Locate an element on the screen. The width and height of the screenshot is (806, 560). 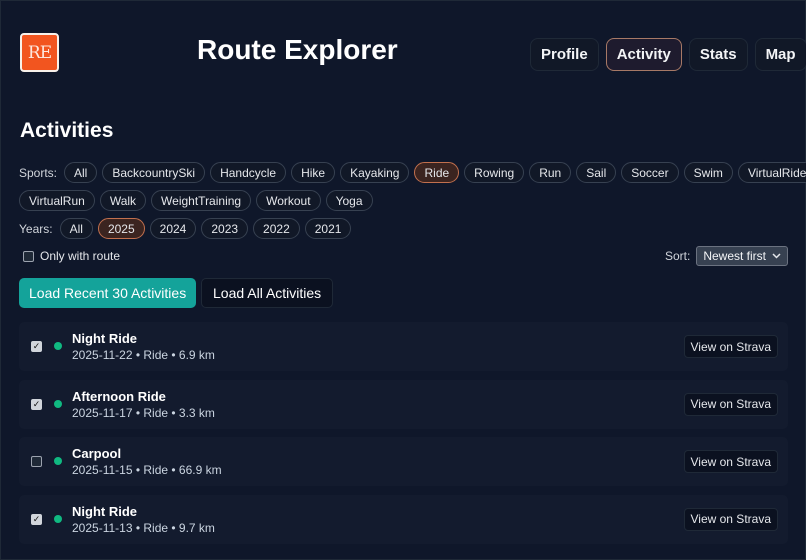
nav-profile: Profile is located at coordinates (564, 54).